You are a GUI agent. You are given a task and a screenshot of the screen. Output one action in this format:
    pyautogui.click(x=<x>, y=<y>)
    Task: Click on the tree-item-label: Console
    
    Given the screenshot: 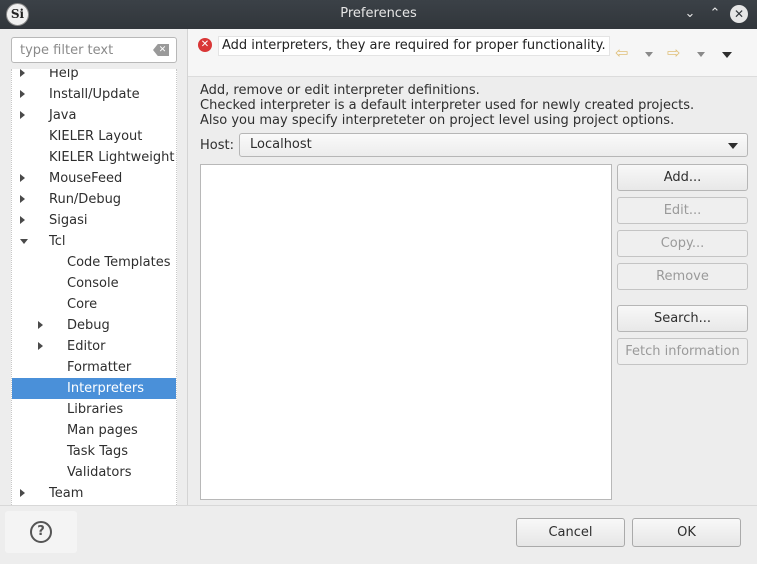 What is the action you would take?
    pyautogui.click(x=93, y=283)
    